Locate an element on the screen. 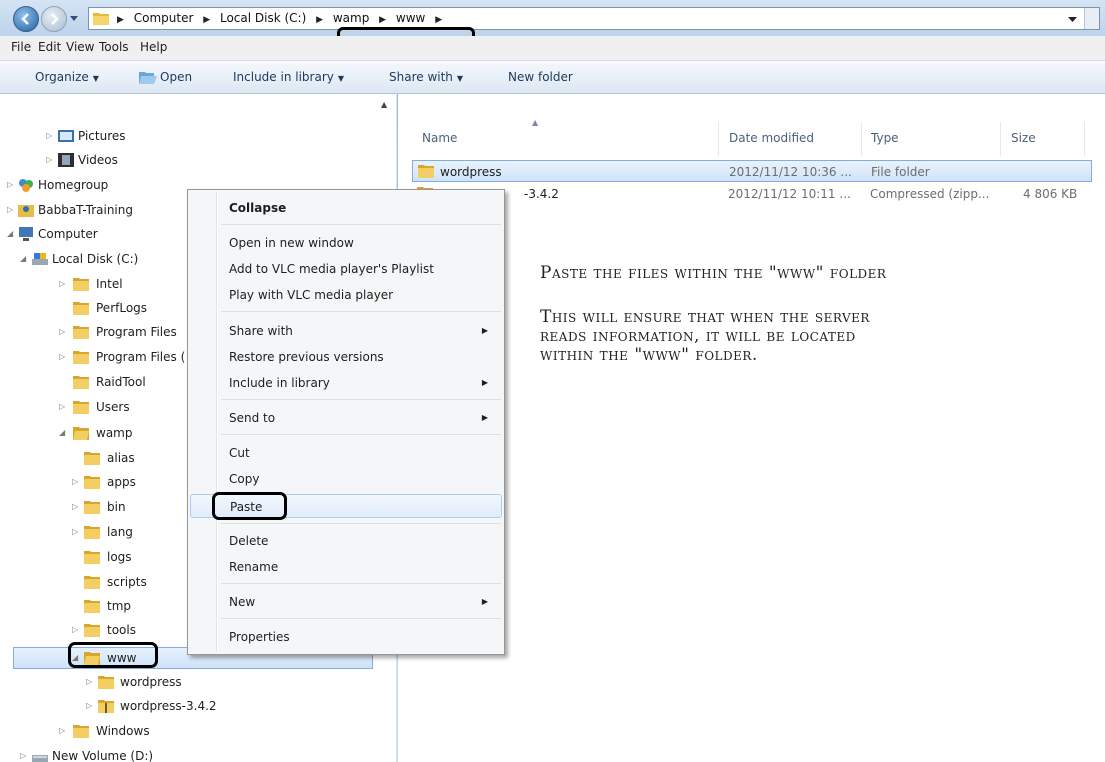 This screenshot has width=1105, height=762. menu-view: View is located at coordinates (80, 47).